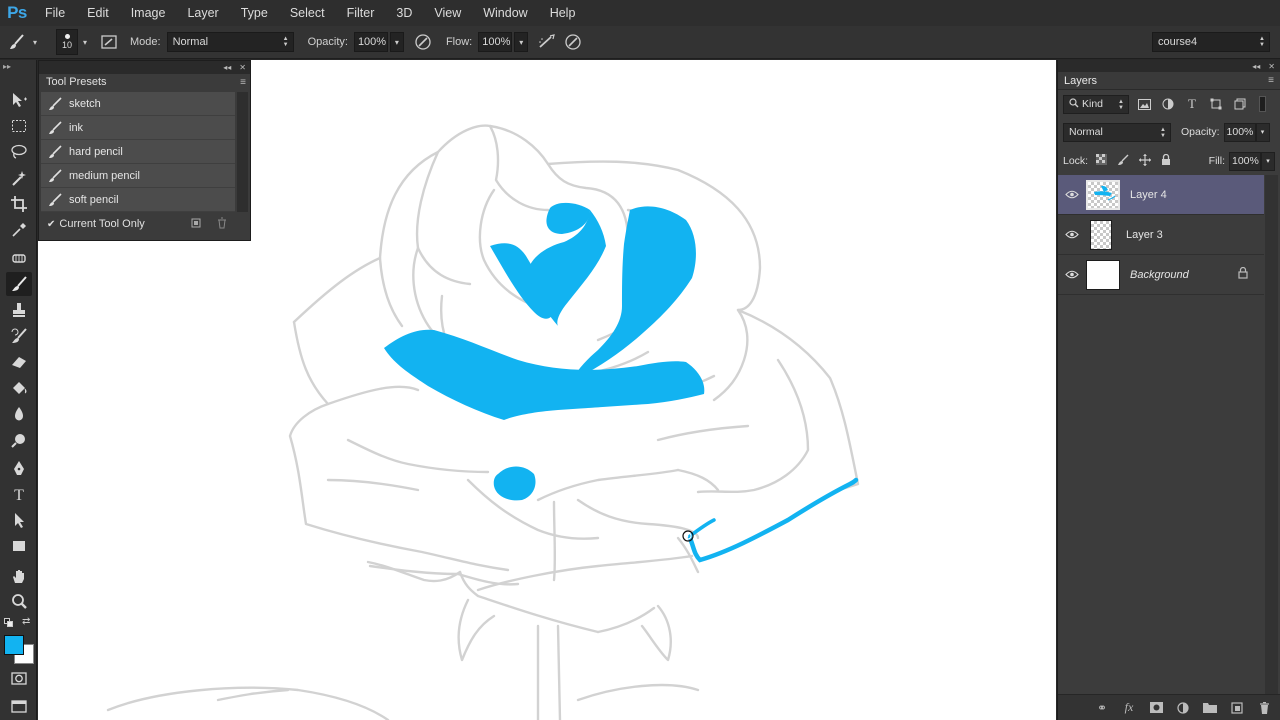  What do you see at coordinates (19, 230) in the screenshot?
I see `eyedropper-tool-icon` at bounding box center [19, 230].